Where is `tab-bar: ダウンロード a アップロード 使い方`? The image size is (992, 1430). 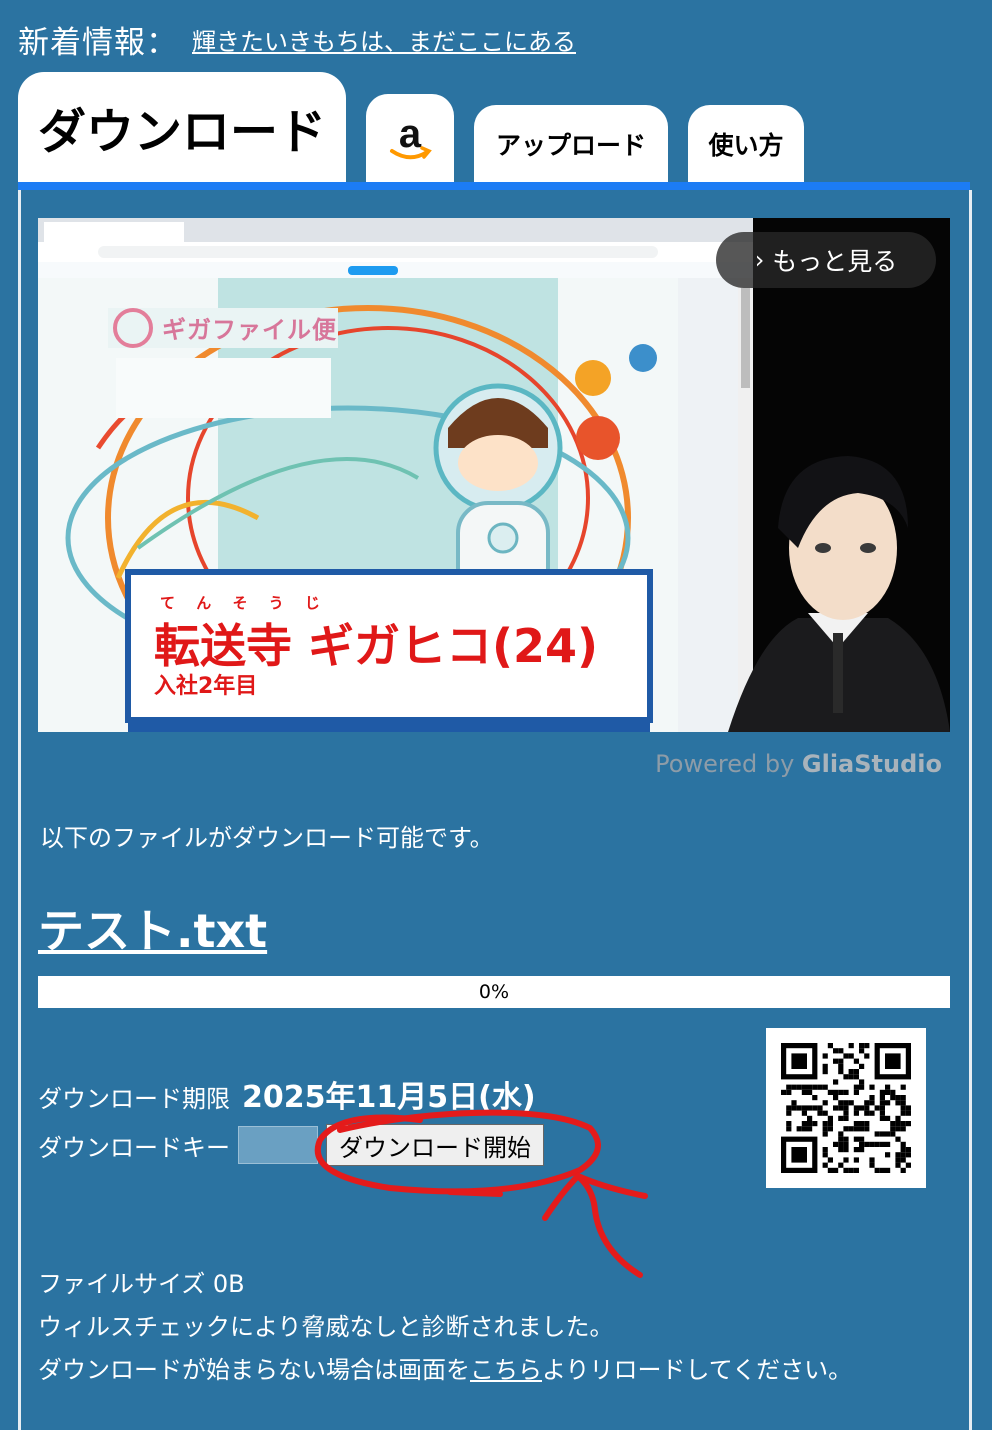
tab-bar: ダウンロード a アップロード 使い方 is located at coordinates (494, 127).